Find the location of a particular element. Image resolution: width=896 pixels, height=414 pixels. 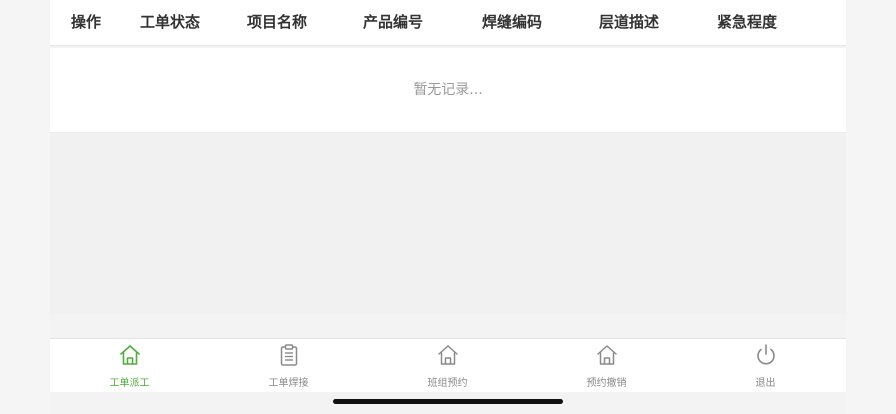

tab-label: 预约撤销 is located at coordinates (606, 383).